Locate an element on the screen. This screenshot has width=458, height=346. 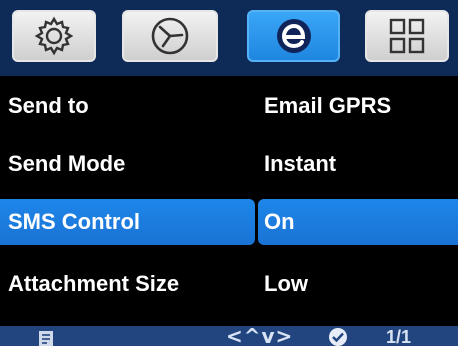
setting-label: SMS Control is located at coordinates (74, 221).